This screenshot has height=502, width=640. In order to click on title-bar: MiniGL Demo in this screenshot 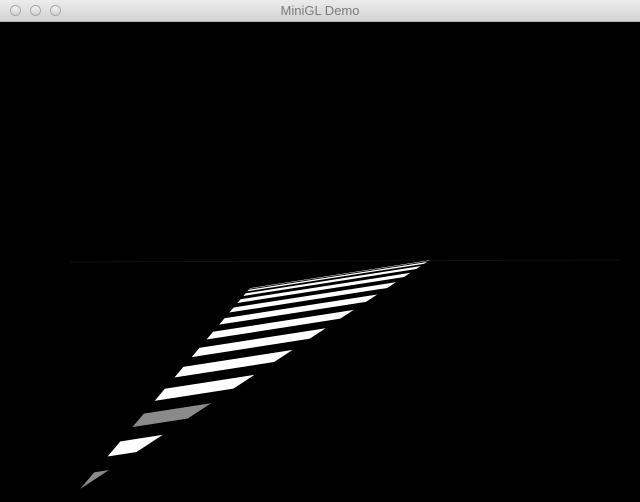, I will do `click(320, 11)`.